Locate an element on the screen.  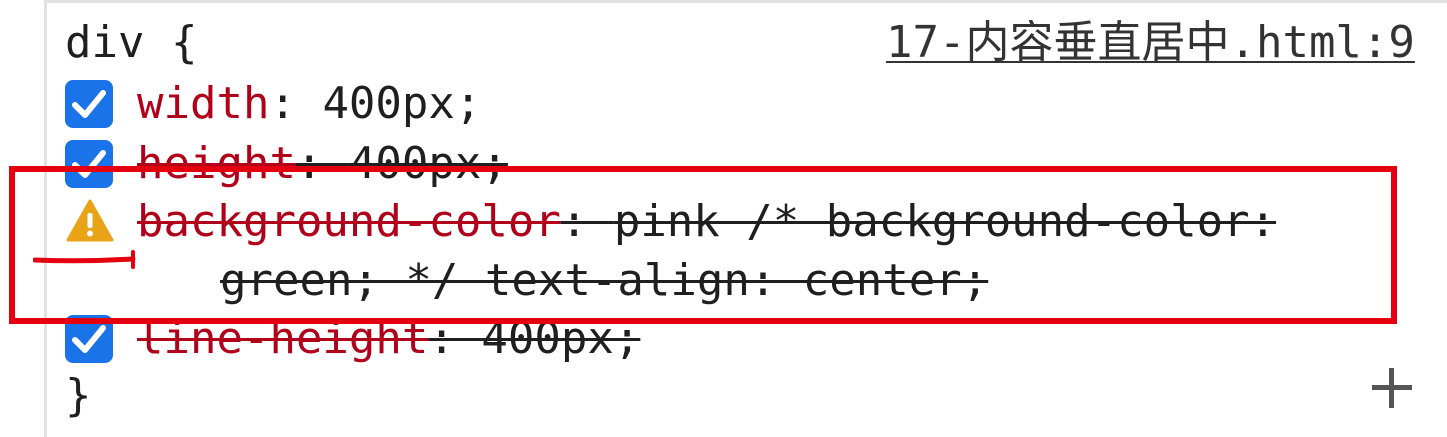
property-value: 400px; is located at coordinates (401, 103).